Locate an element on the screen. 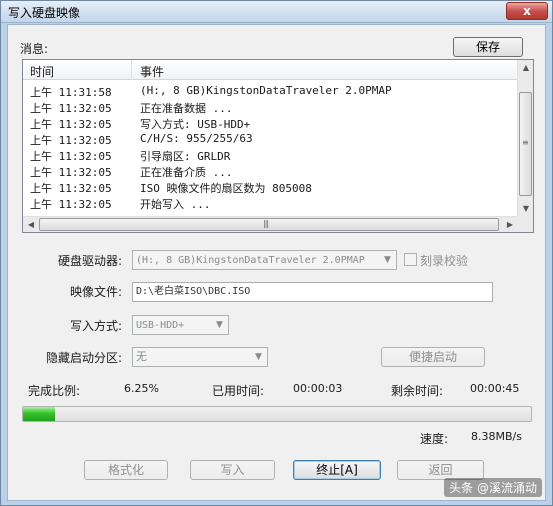  log-time: 上午 11:31:58 is located at coordinates (71, 92).